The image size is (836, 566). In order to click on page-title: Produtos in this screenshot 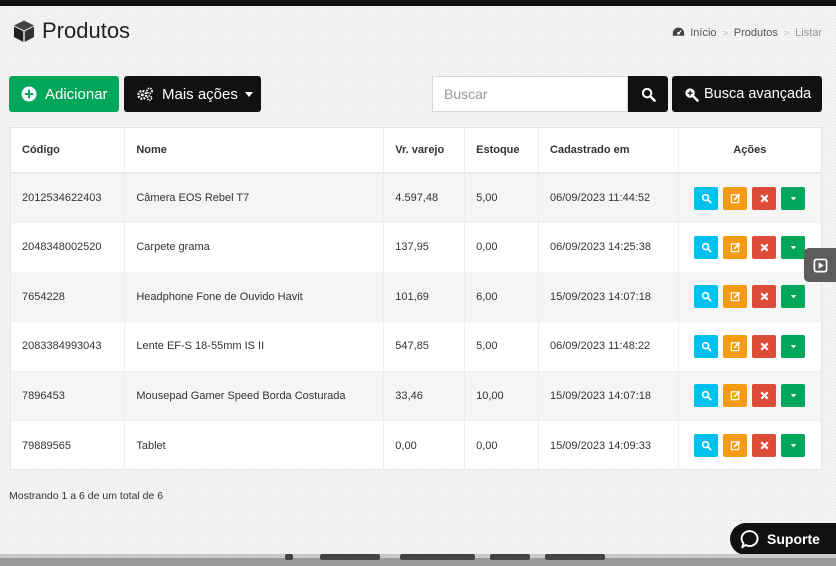, I will do `click(86, 30)`.